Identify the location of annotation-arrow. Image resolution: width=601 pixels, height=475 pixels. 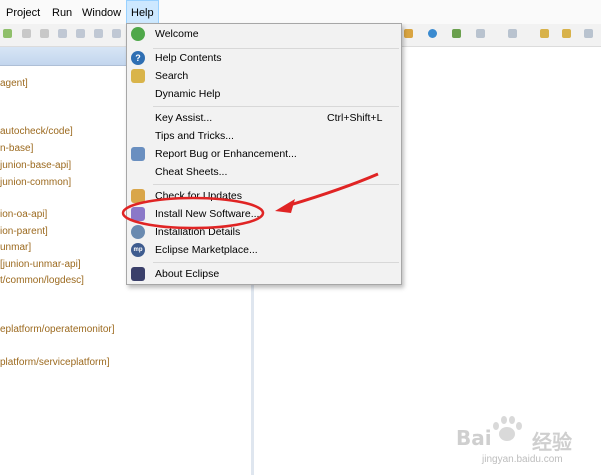
(334, 189).